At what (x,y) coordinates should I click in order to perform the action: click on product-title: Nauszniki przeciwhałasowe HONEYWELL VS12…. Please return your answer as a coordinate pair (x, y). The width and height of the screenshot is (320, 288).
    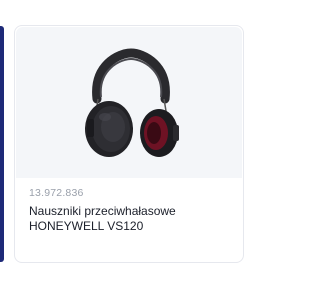
    Looking at the image, I should click on (129, 219).